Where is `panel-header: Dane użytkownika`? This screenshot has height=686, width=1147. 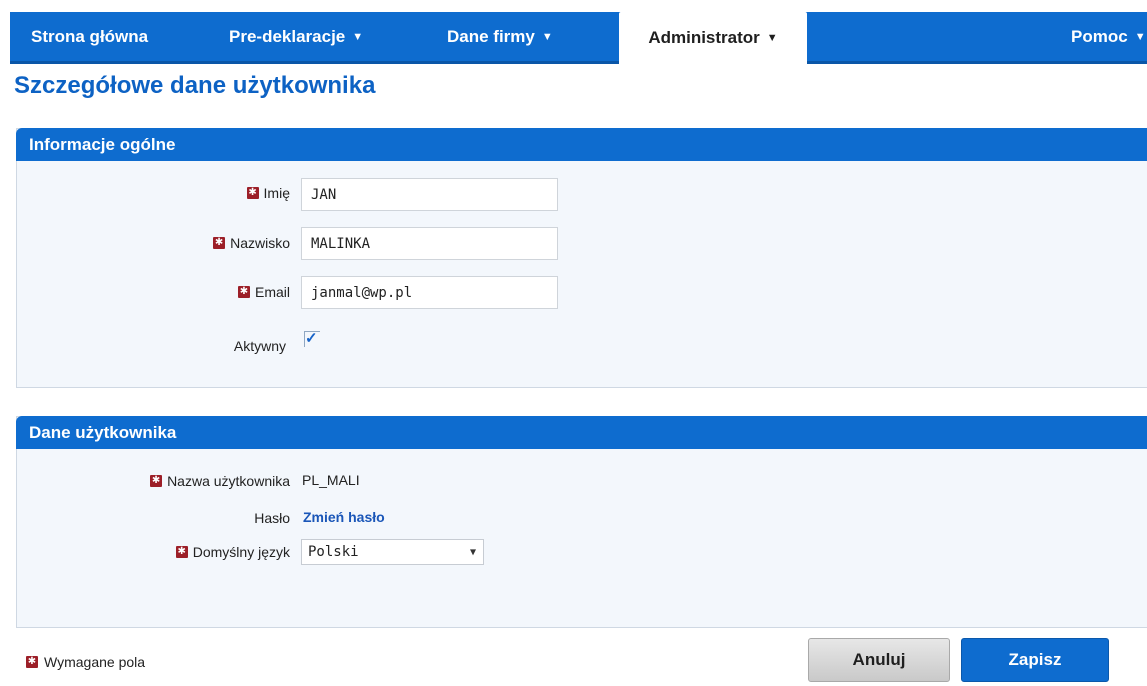
panel-header: Dane użytkownika is located at coordinates (581, 432).